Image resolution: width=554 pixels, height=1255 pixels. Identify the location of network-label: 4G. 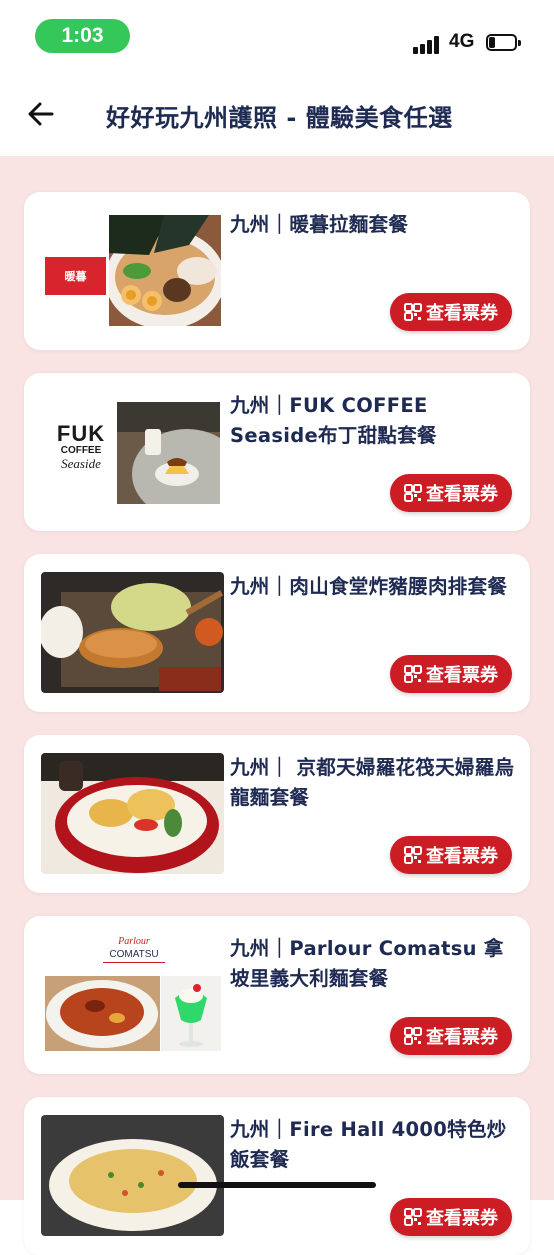
(462, 41).